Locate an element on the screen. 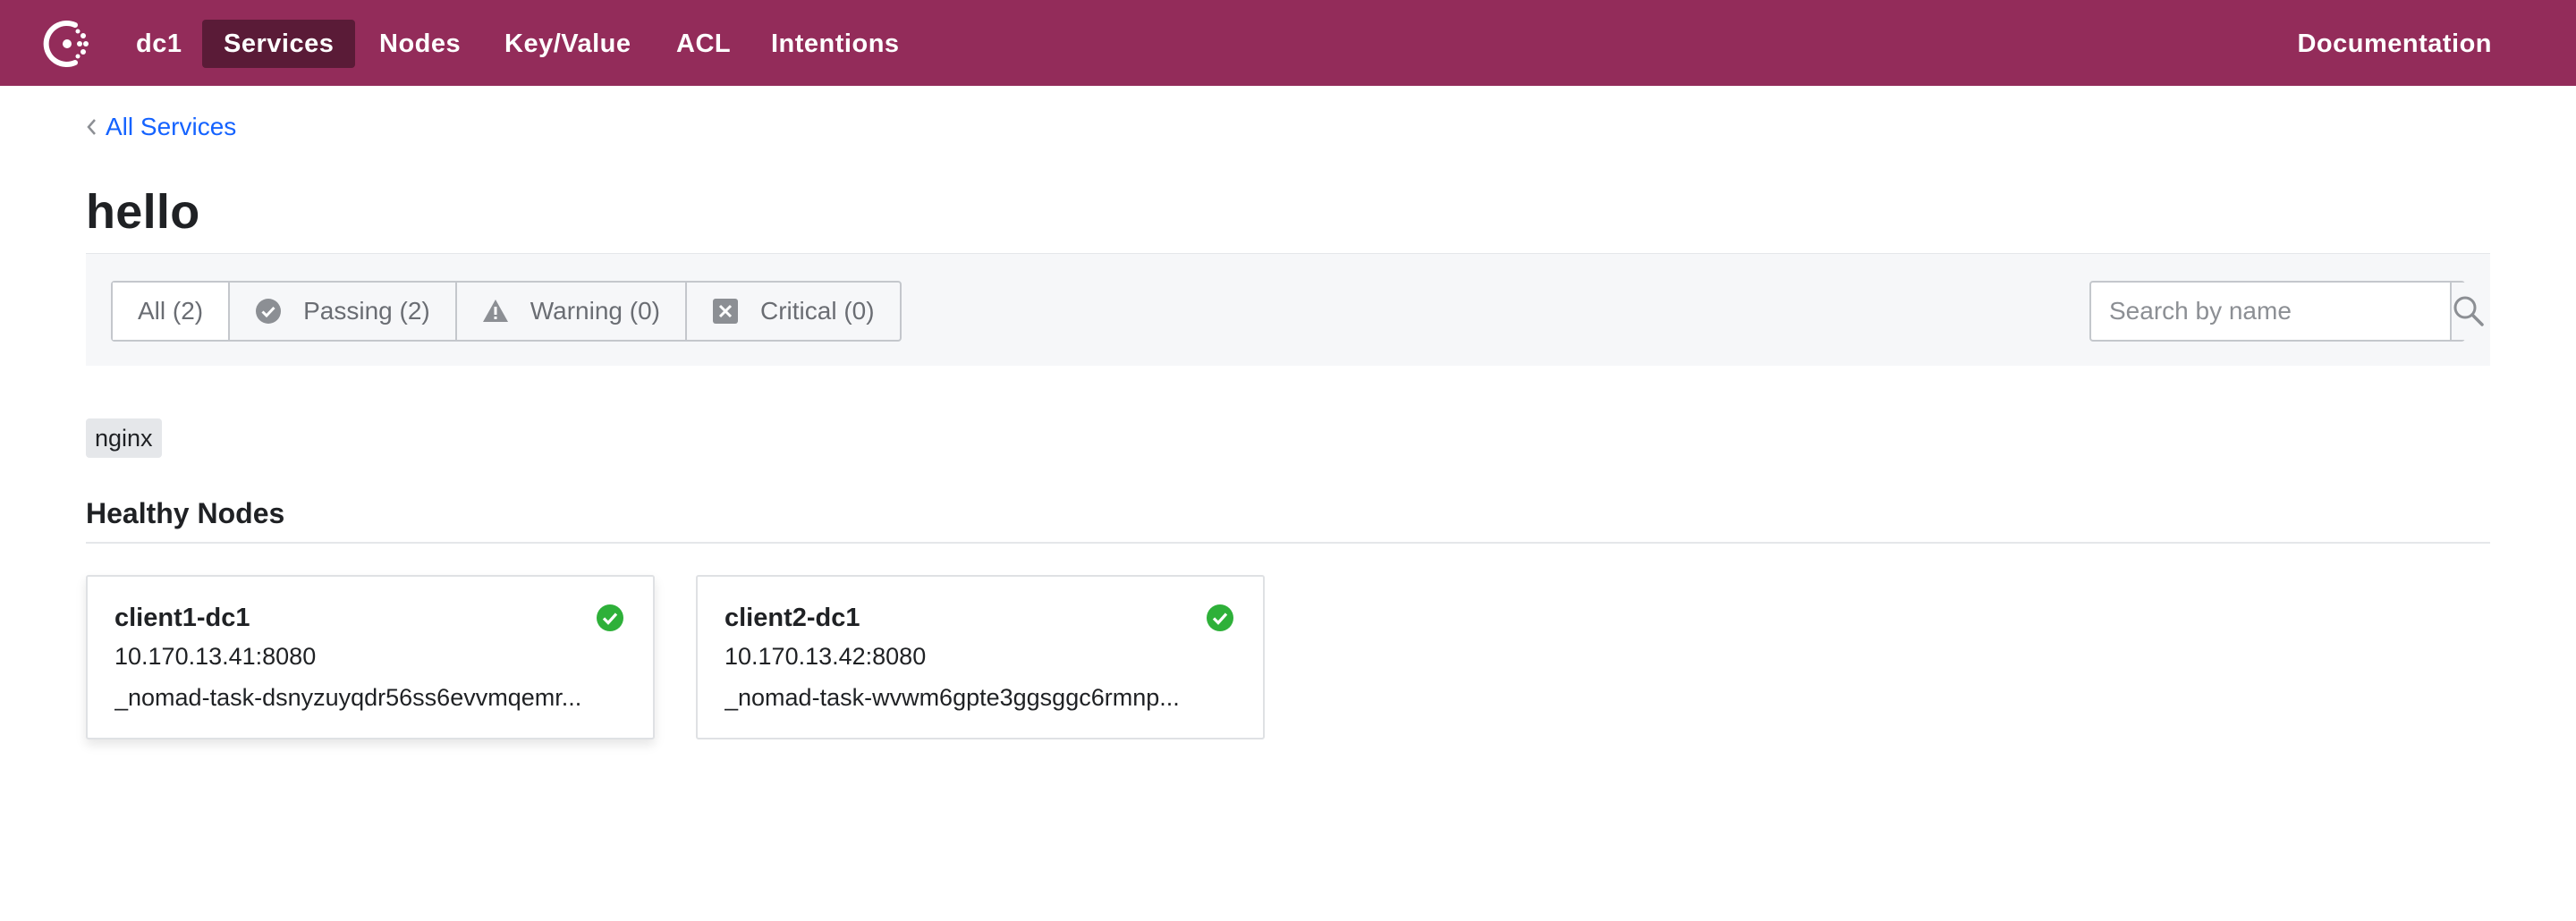 The height and width of the screenshot is (921, 2576). warning-triangle-icon is located at coordinates (495, 311).